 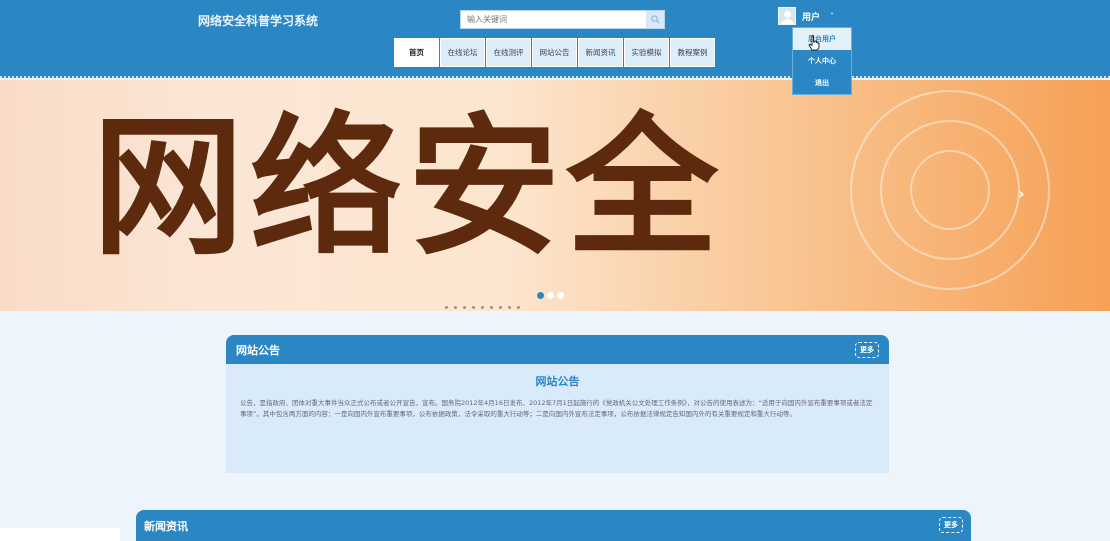 What do you see at coordinates (258, 350) in the screenshot?
I see `notice-panel-title: 网站公告` at bounding box center [258, 350].